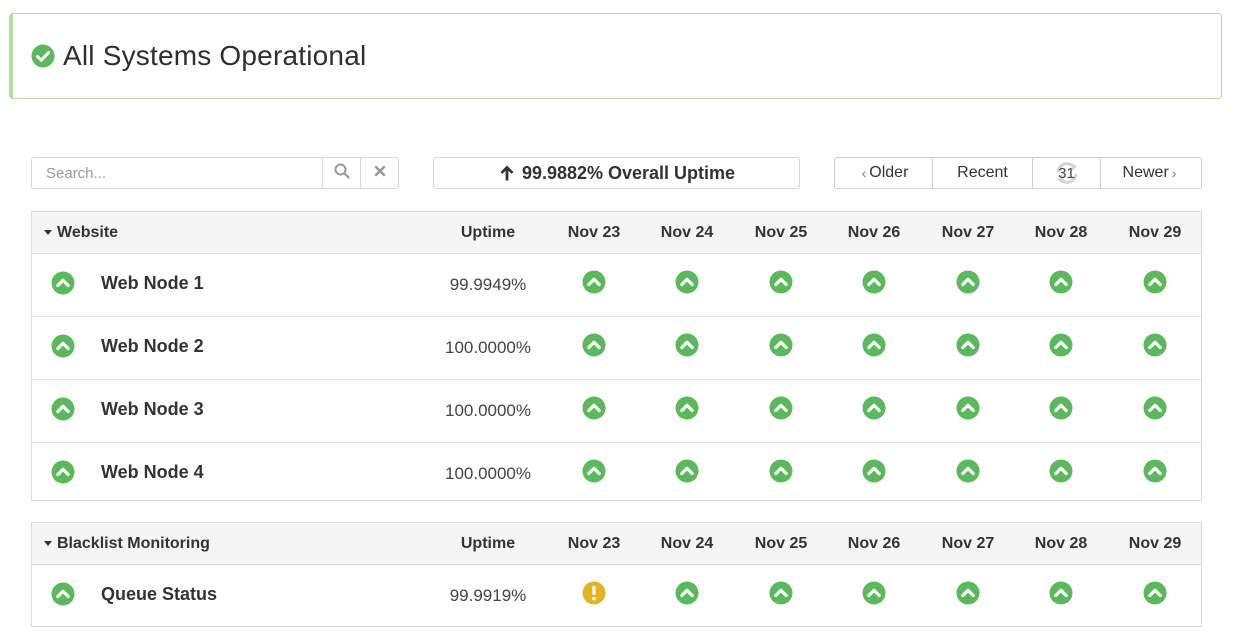 Image resolution: width=1233 pixels, height=634 pixels. Describe the element at coordinates (1174, 173) in the screenshot. I see `chevron-right-icon: ›` at that location.